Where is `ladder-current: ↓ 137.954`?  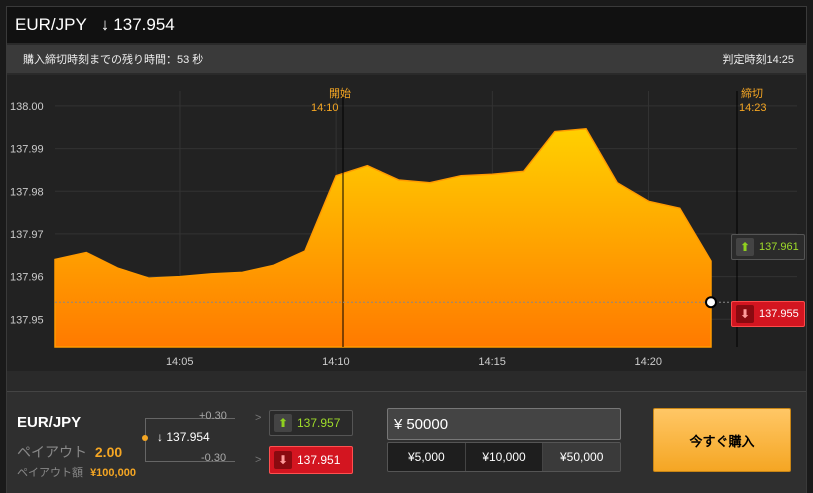
ladder-current: ↓ 137.954 is located at coordinates (183, 437).